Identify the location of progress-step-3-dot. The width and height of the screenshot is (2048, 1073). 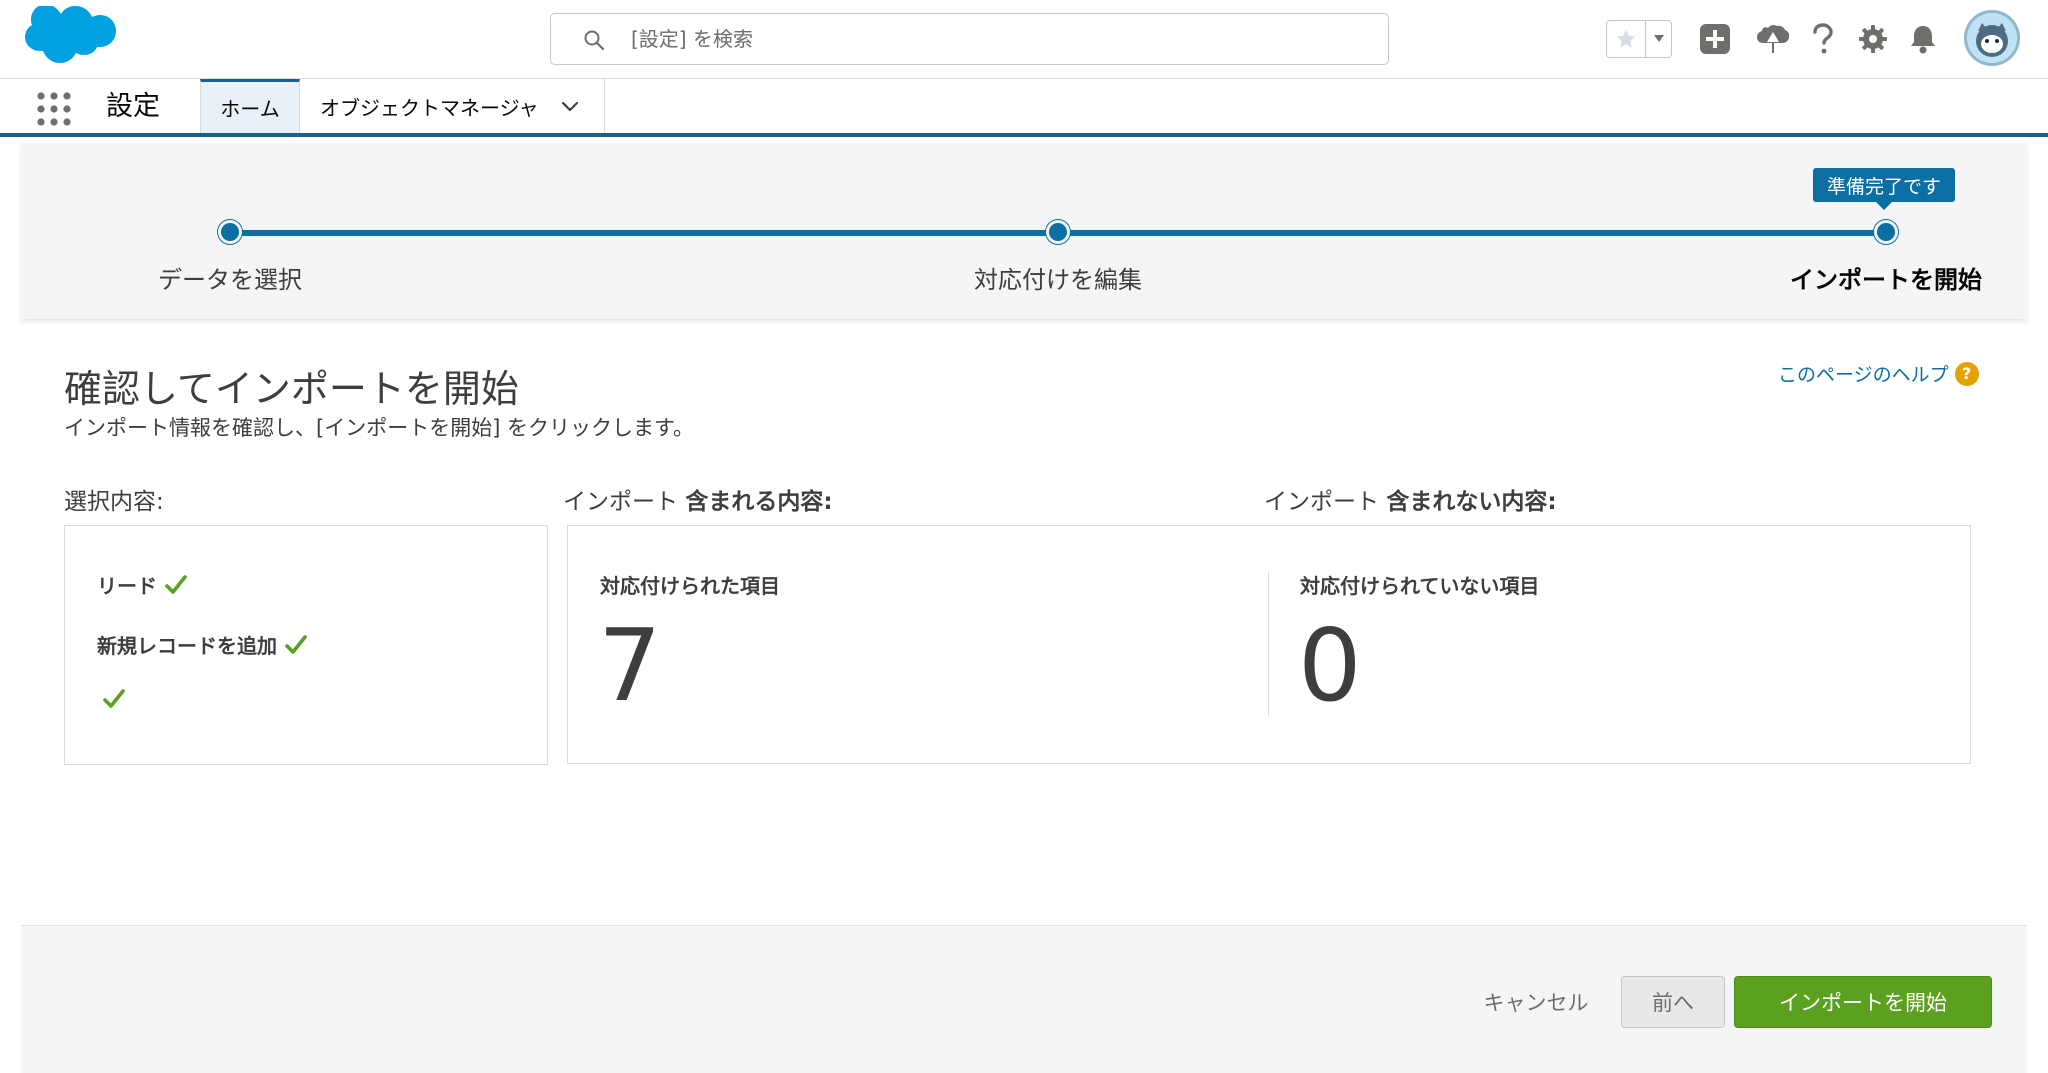
(1886, 232).